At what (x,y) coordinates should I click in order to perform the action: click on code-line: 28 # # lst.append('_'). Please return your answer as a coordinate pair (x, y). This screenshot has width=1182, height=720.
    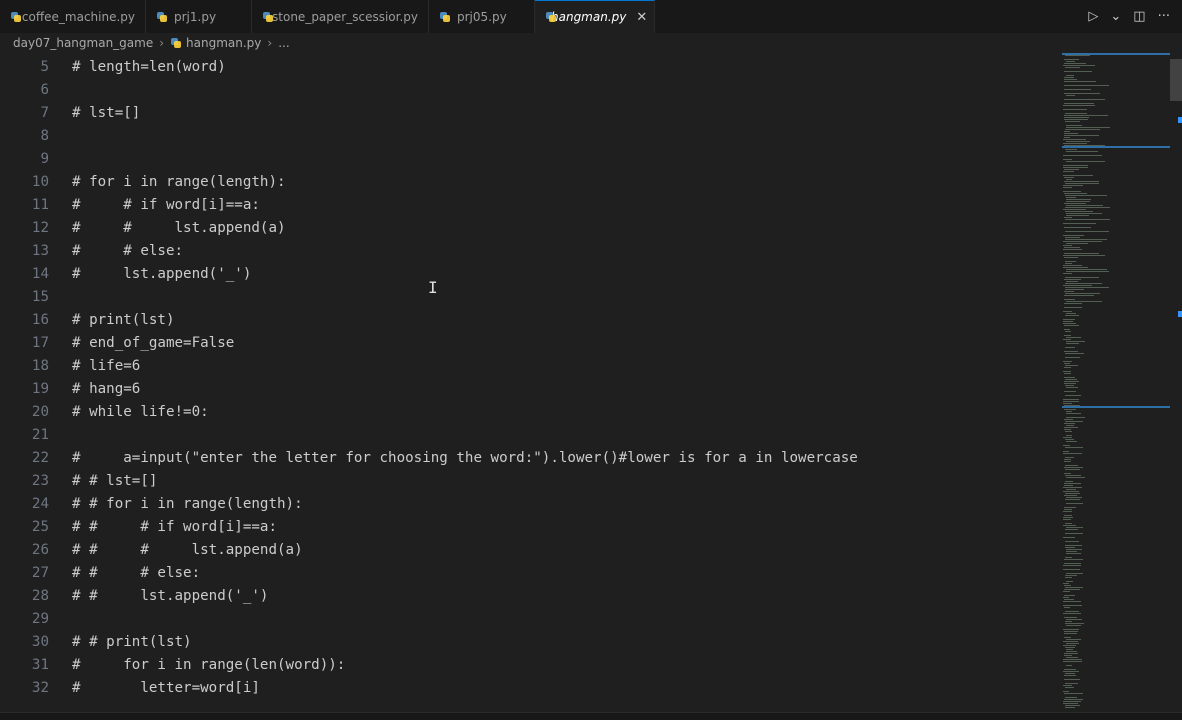
    Looking at the image, I should click on (531, 596).